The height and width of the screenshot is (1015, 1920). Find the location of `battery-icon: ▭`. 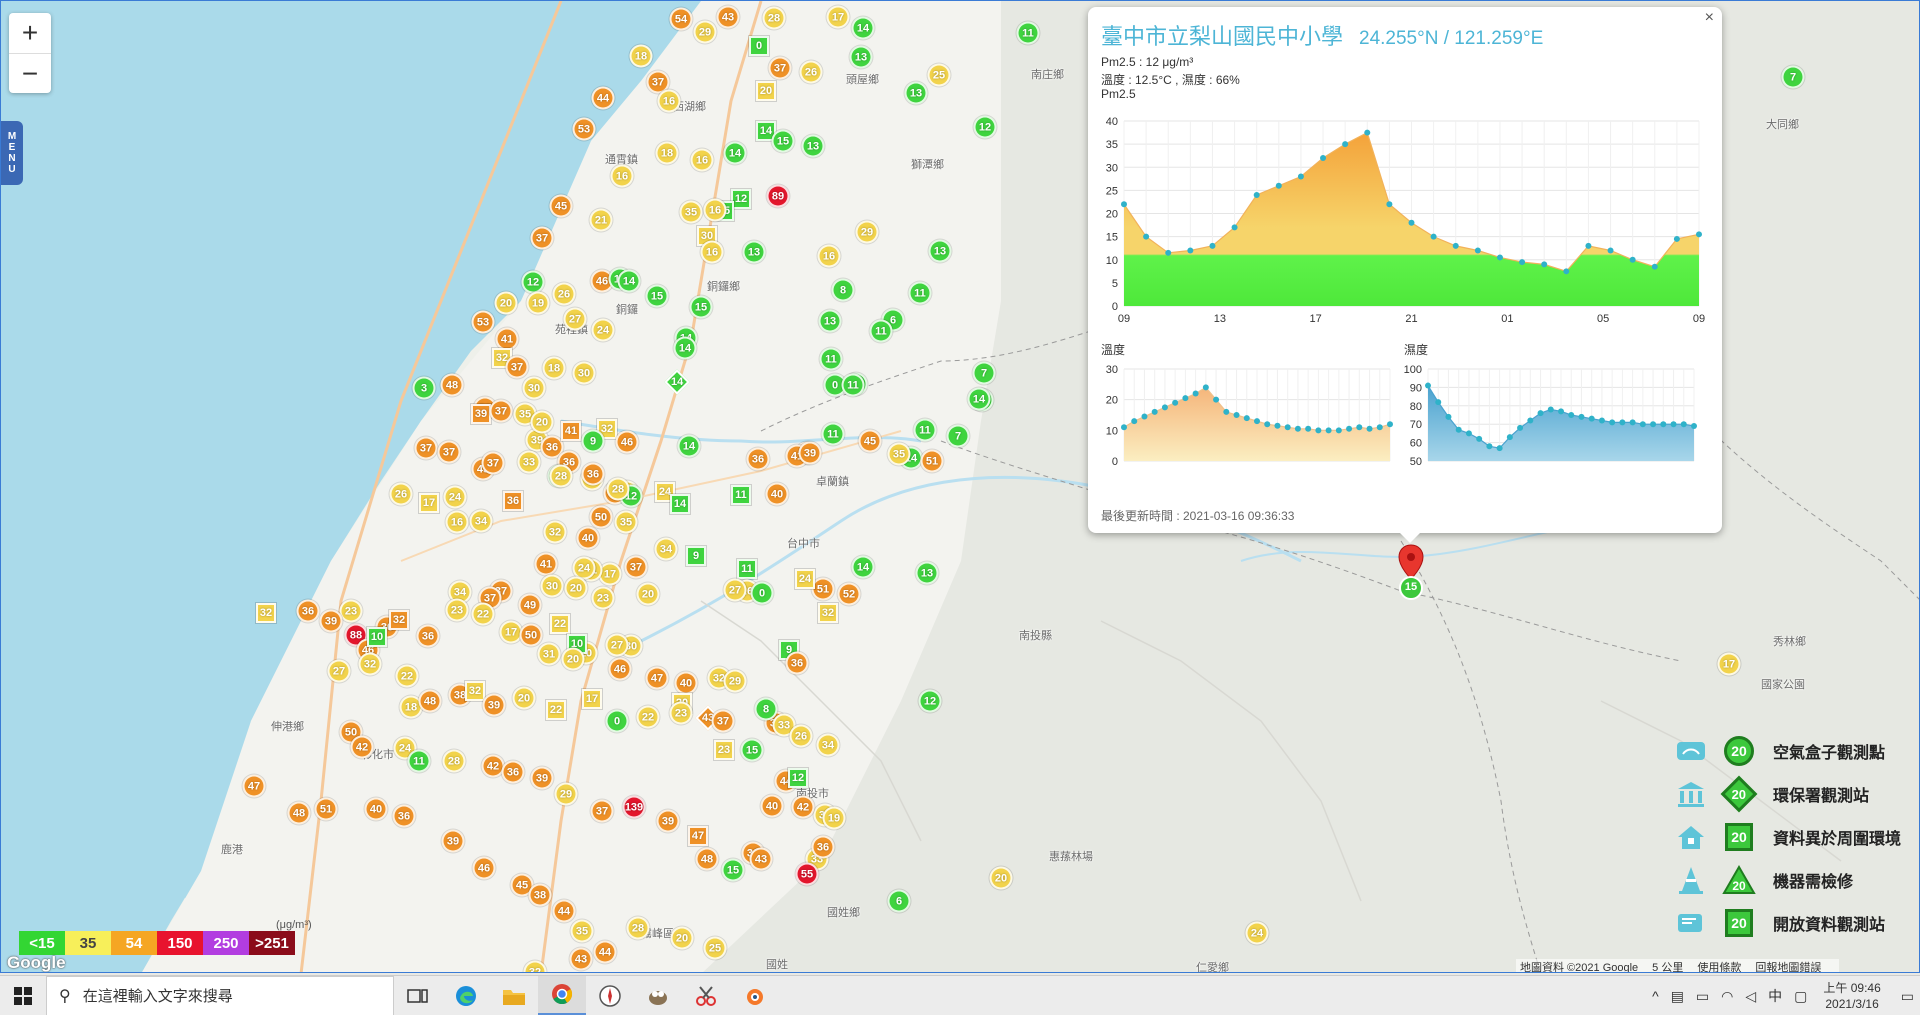

battery-icon: ▭ is located at coordinates (1702, 996).